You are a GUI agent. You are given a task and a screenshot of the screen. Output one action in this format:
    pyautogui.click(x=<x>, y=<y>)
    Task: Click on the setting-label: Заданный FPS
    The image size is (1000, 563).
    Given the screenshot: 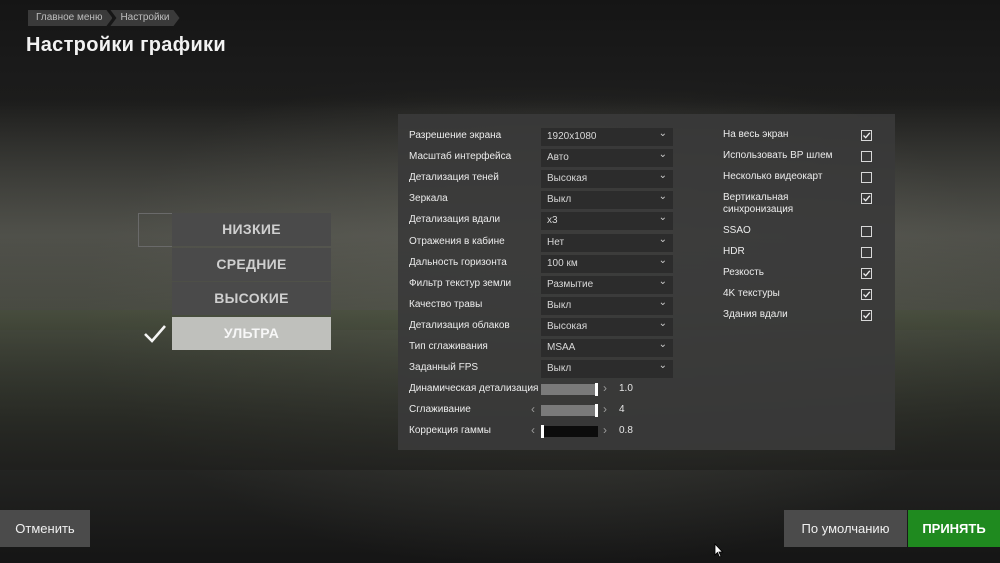 What is the action you would take?
    pyautogui.click(x=444, y=368)
    